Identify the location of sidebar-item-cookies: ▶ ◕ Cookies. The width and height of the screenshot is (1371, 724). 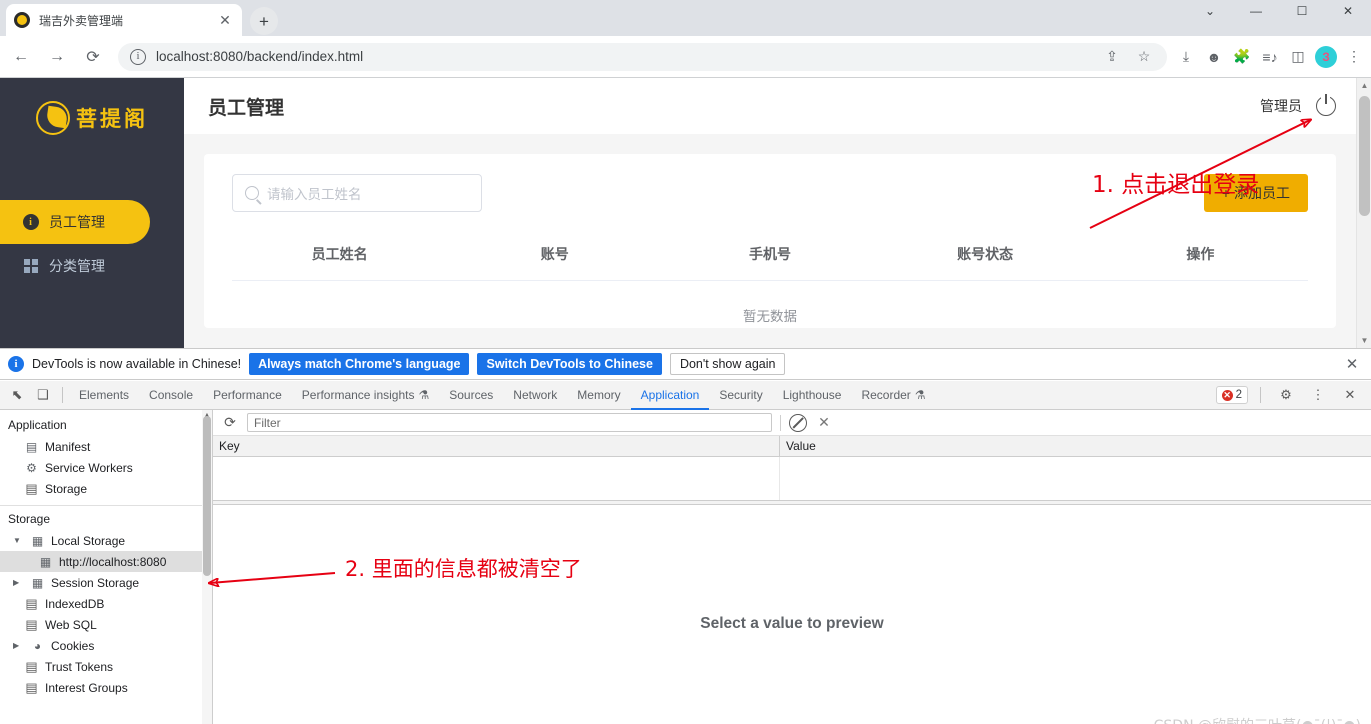
(106, 645).